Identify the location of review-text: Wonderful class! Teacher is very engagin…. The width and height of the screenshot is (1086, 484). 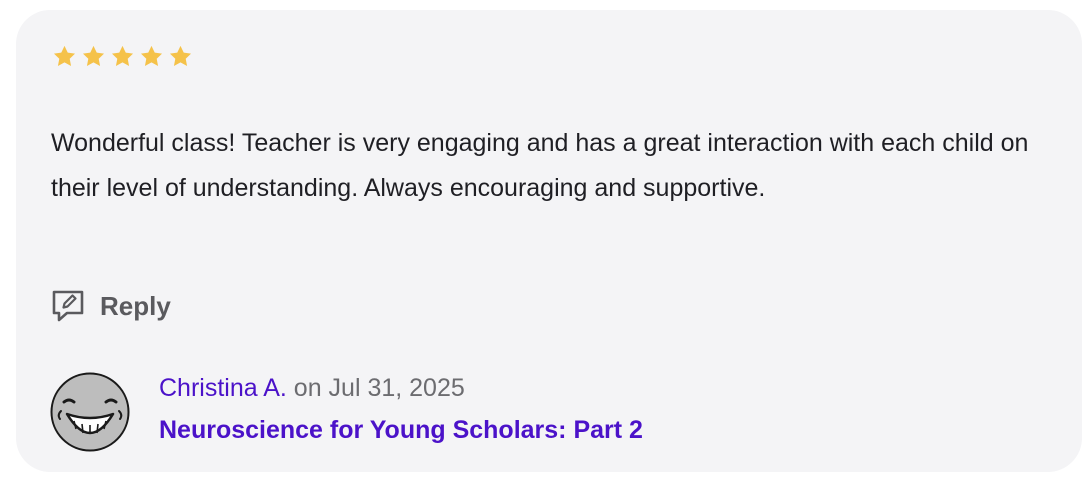
(540, 165).